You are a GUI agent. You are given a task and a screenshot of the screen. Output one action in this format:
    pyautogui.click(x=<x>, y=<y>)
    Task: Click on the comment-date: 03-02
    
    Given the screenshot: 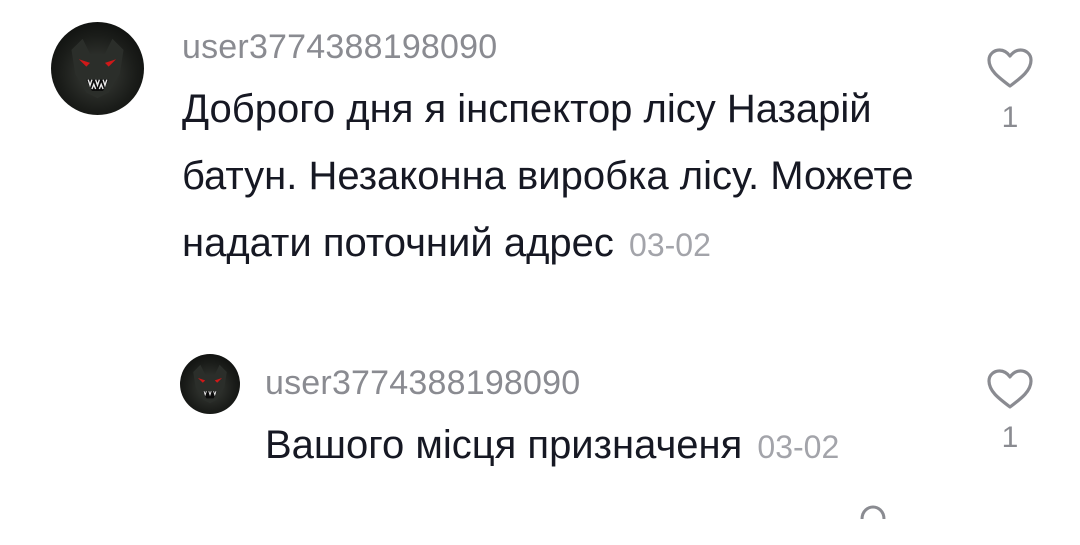 What is the action you would take?
    pyautogui.click(x=670, y=245)
    